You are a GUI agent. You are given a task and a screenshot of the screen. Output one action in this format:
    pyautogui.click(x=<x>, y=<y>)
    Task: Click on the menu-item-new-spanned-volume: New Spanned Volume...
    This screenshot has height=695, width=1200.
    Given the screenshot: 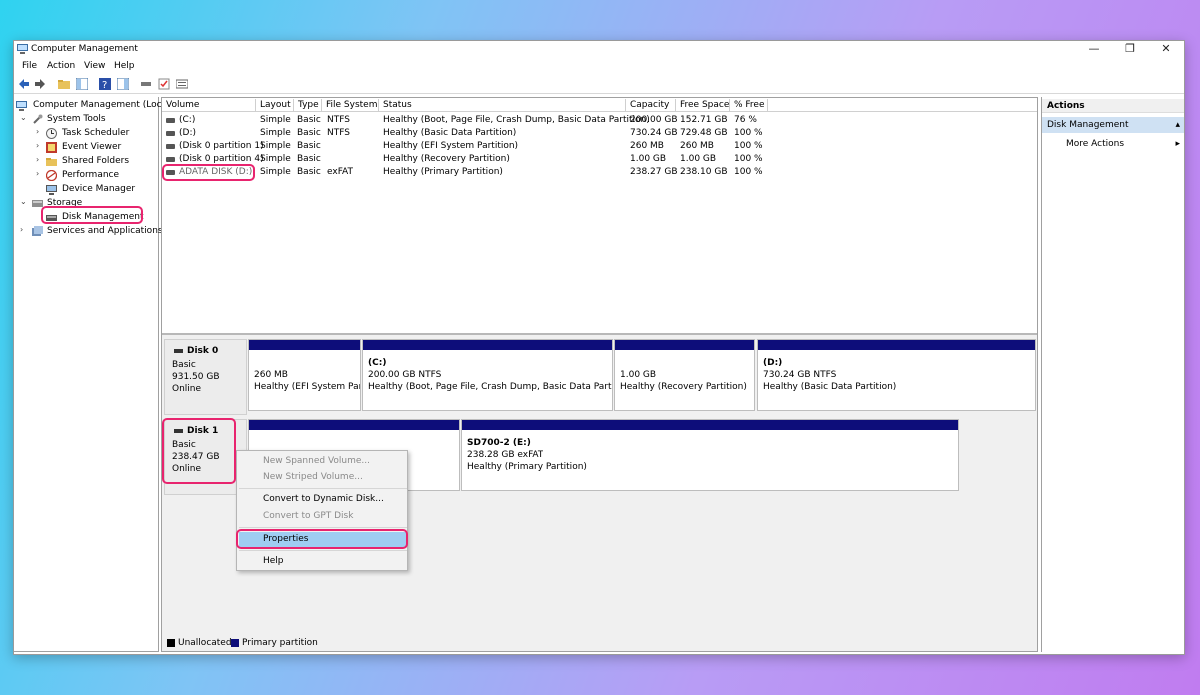 What is the action you would take?
    pyautogui.click(x=316, y=461)
    